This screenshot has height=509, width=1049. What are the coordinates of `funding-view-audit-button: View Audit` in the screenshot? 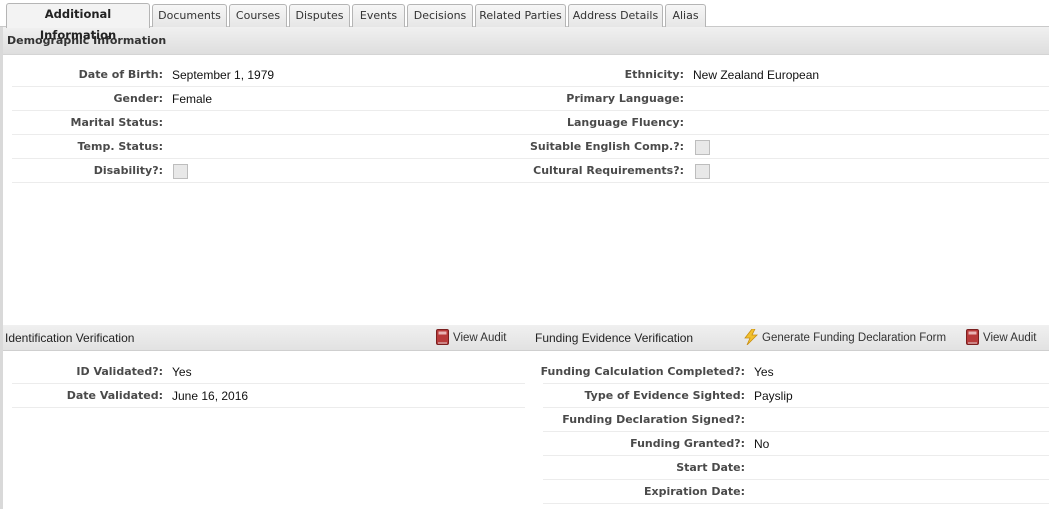 It's located at (1001, 338).